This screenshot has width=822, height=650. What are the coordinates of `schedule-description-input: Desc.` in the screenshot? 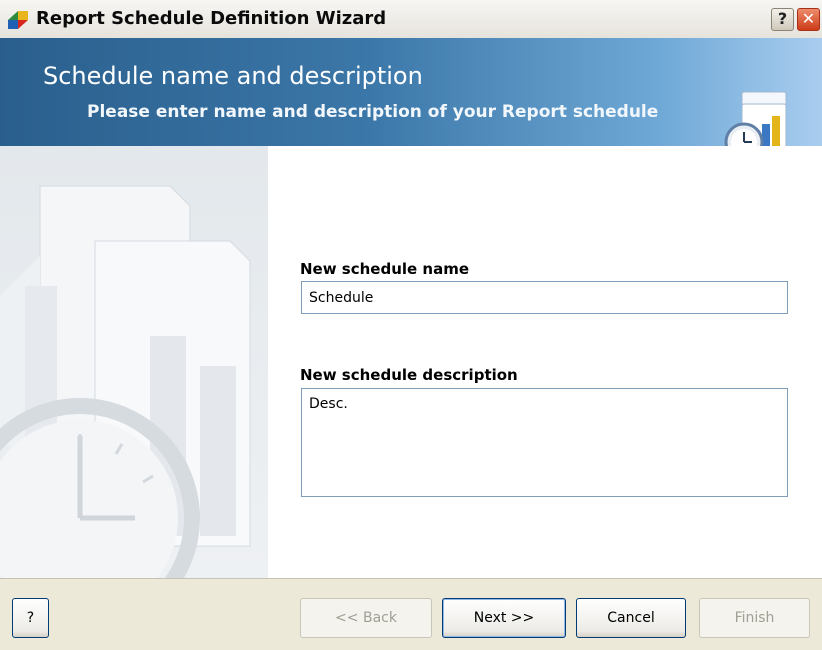 It's located at (544, 442).